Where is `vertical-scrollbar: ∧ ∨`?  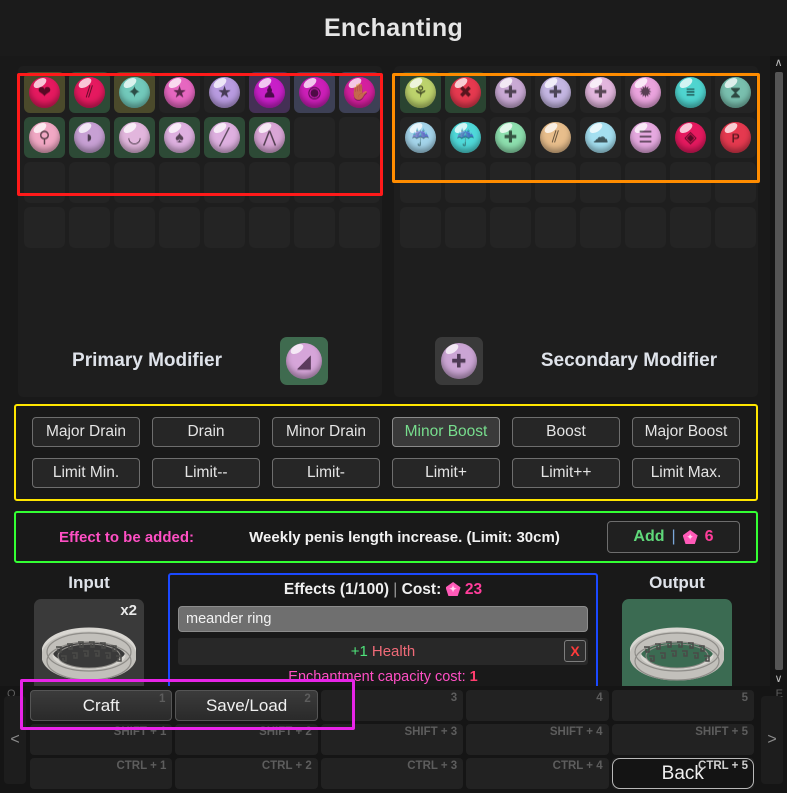 vertical-scrollbar: ∧ ∨ is located at coordinates (778, 371).